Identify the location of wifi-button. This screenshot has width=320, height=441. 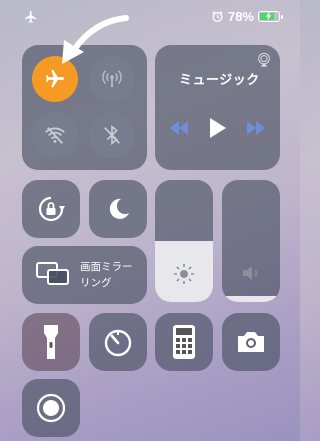
(55, 135).